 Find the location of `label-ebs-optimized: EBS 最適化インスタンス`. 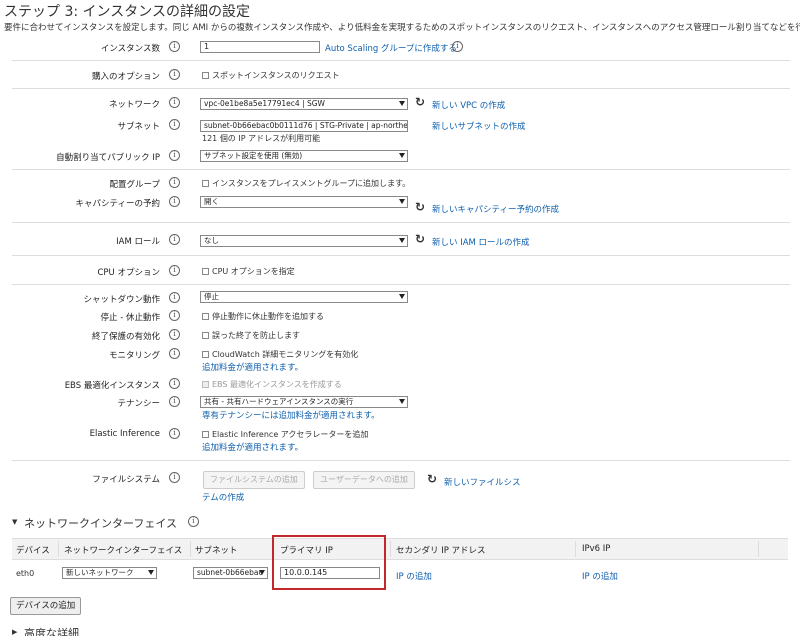

label-ebs-optimized: EBS 最適化インスタンス is located at coordinates (112, 386).